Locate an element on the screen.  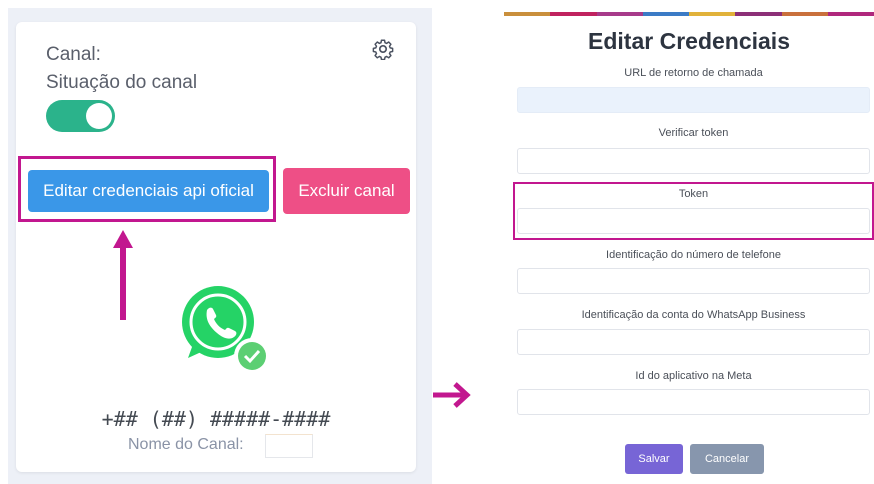
meta-app-id-input is located at coordinates (693, 402).